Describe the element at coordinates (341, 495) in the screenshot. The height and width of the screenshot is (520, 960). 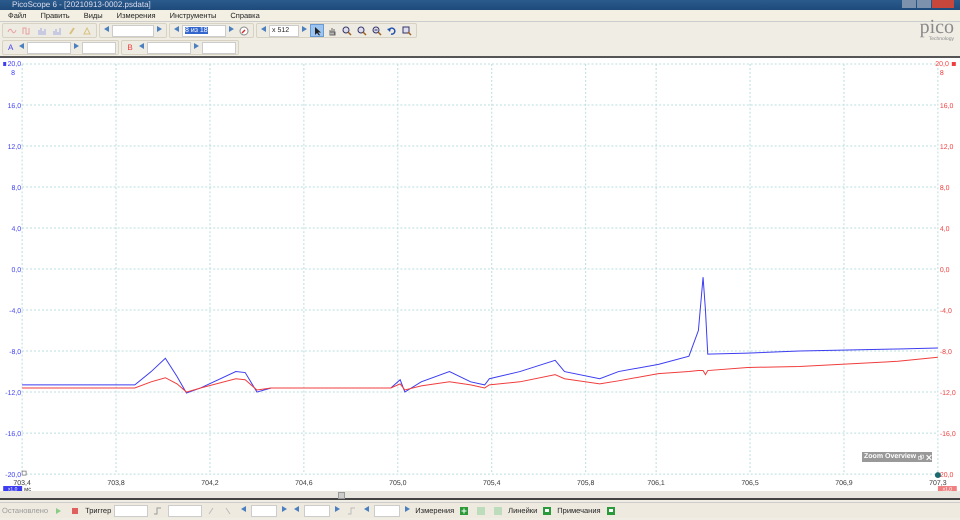
I see `scroll-thumb` at that location.